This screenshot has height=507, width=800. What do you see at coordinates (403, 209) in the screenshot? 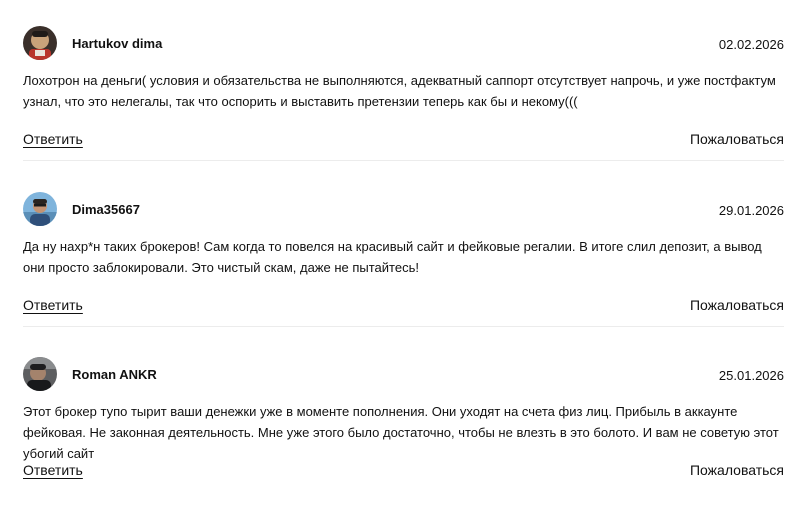
I see `review-header: Dima35667 29.01.2026` at bounding box center [403, 209].